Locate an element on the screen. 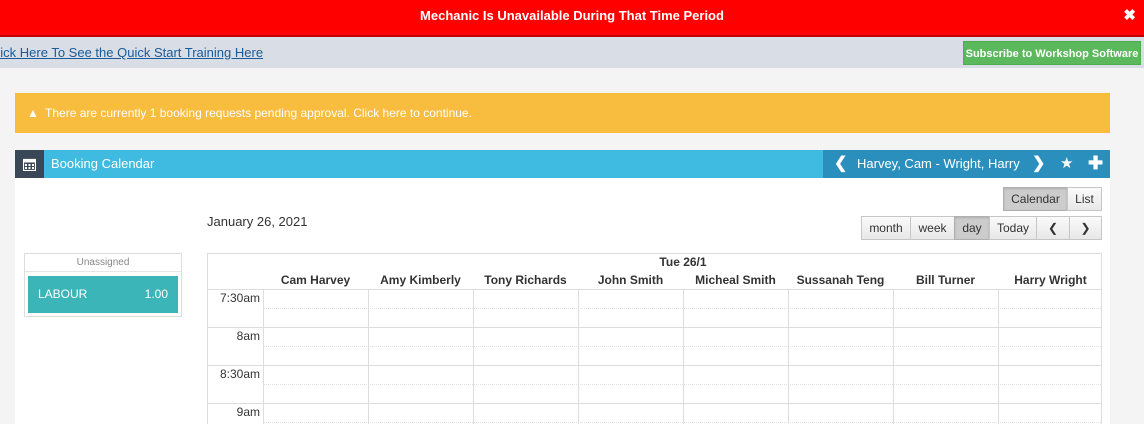  month-button: month is located at coordinates (886, 228).